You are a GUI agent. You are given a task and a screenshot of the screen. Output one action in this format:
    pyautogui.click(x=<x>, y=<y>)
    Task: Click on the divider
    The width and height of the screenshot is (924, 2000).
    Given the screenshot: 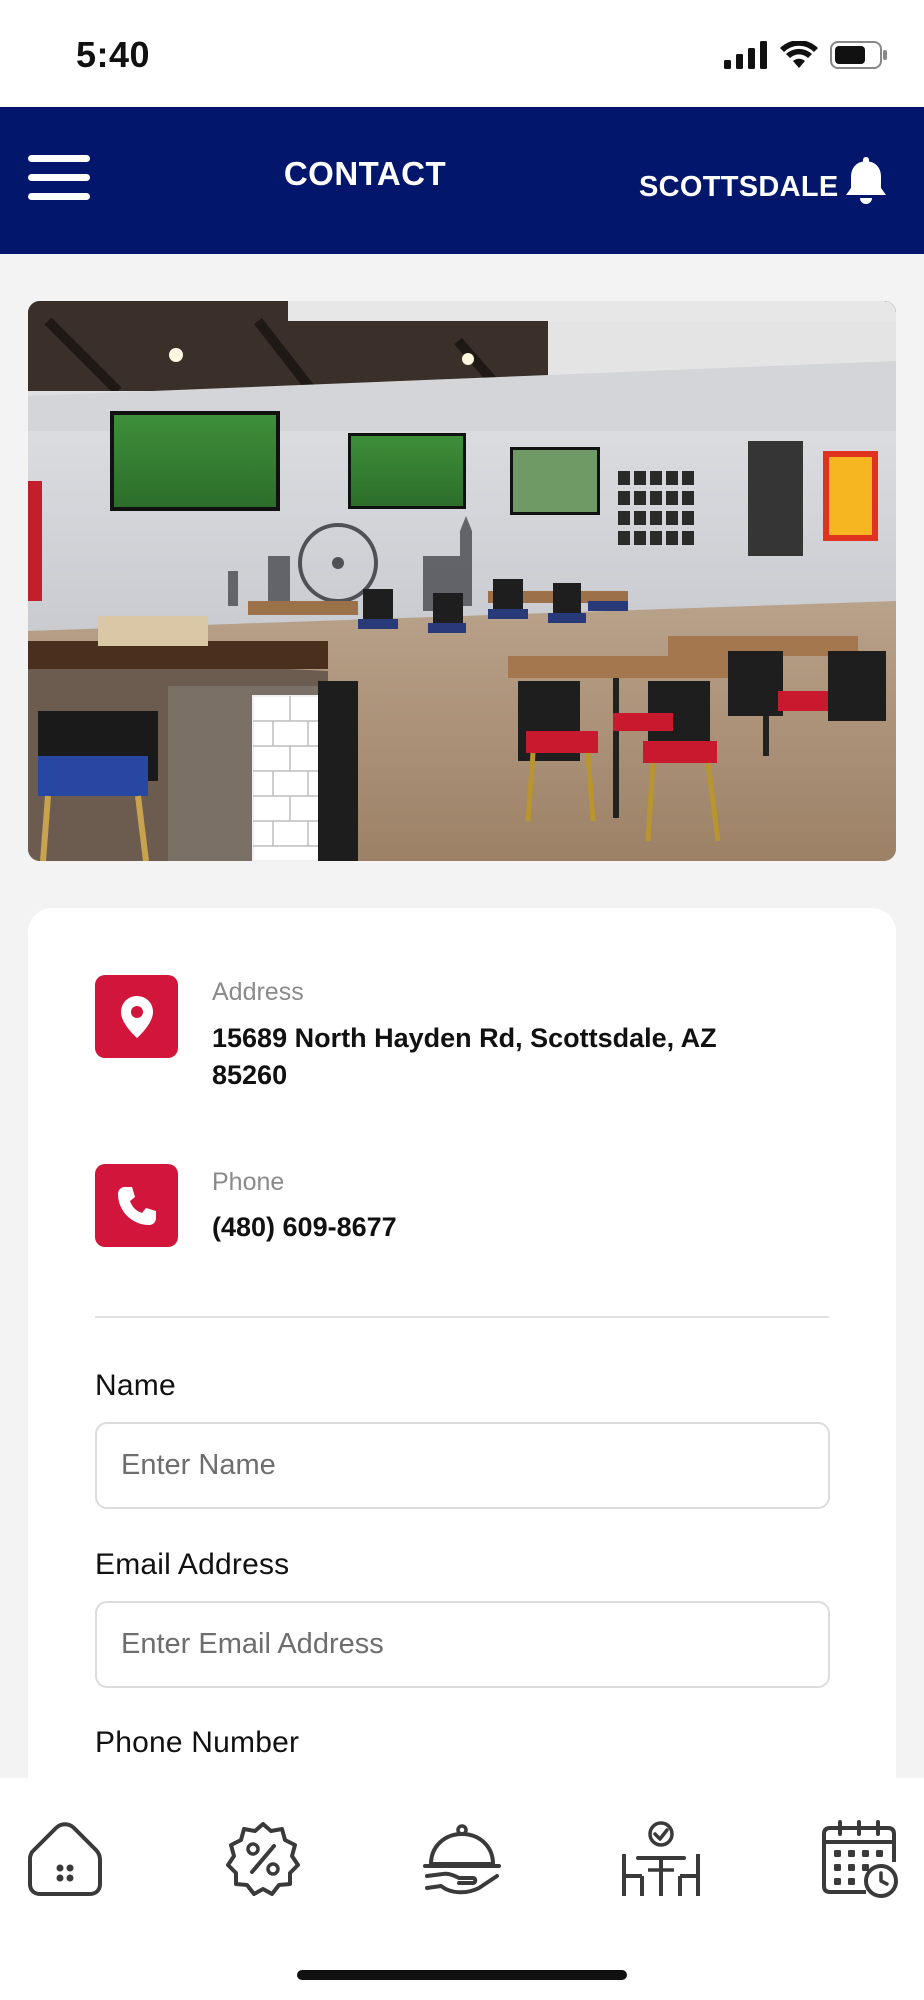 What is the action you would take?
    pyautogui.click(x=462, y=1317)
    